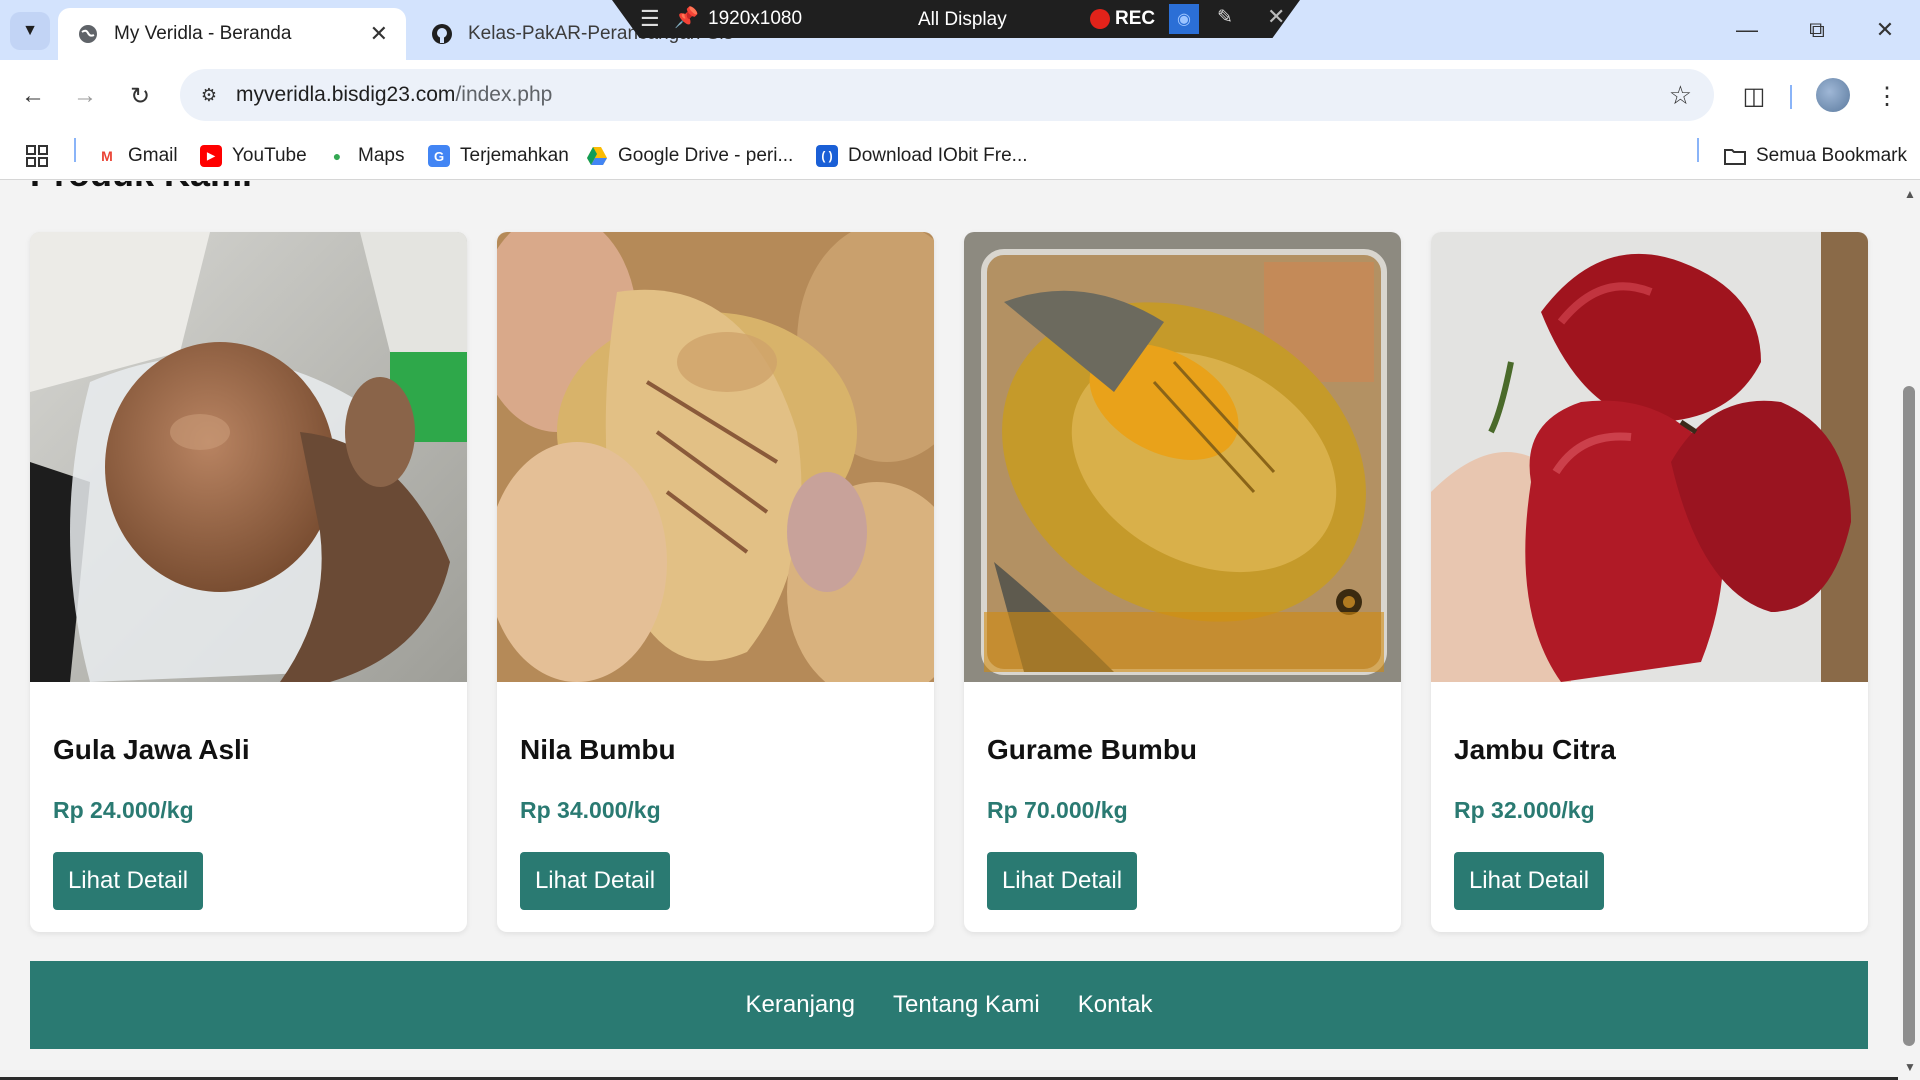 The width and height of the screenshot is (1920, 1080). Describe the element at coordinates (140, 96) in the screenshot. I see `reload-icon: ↻` at that location.